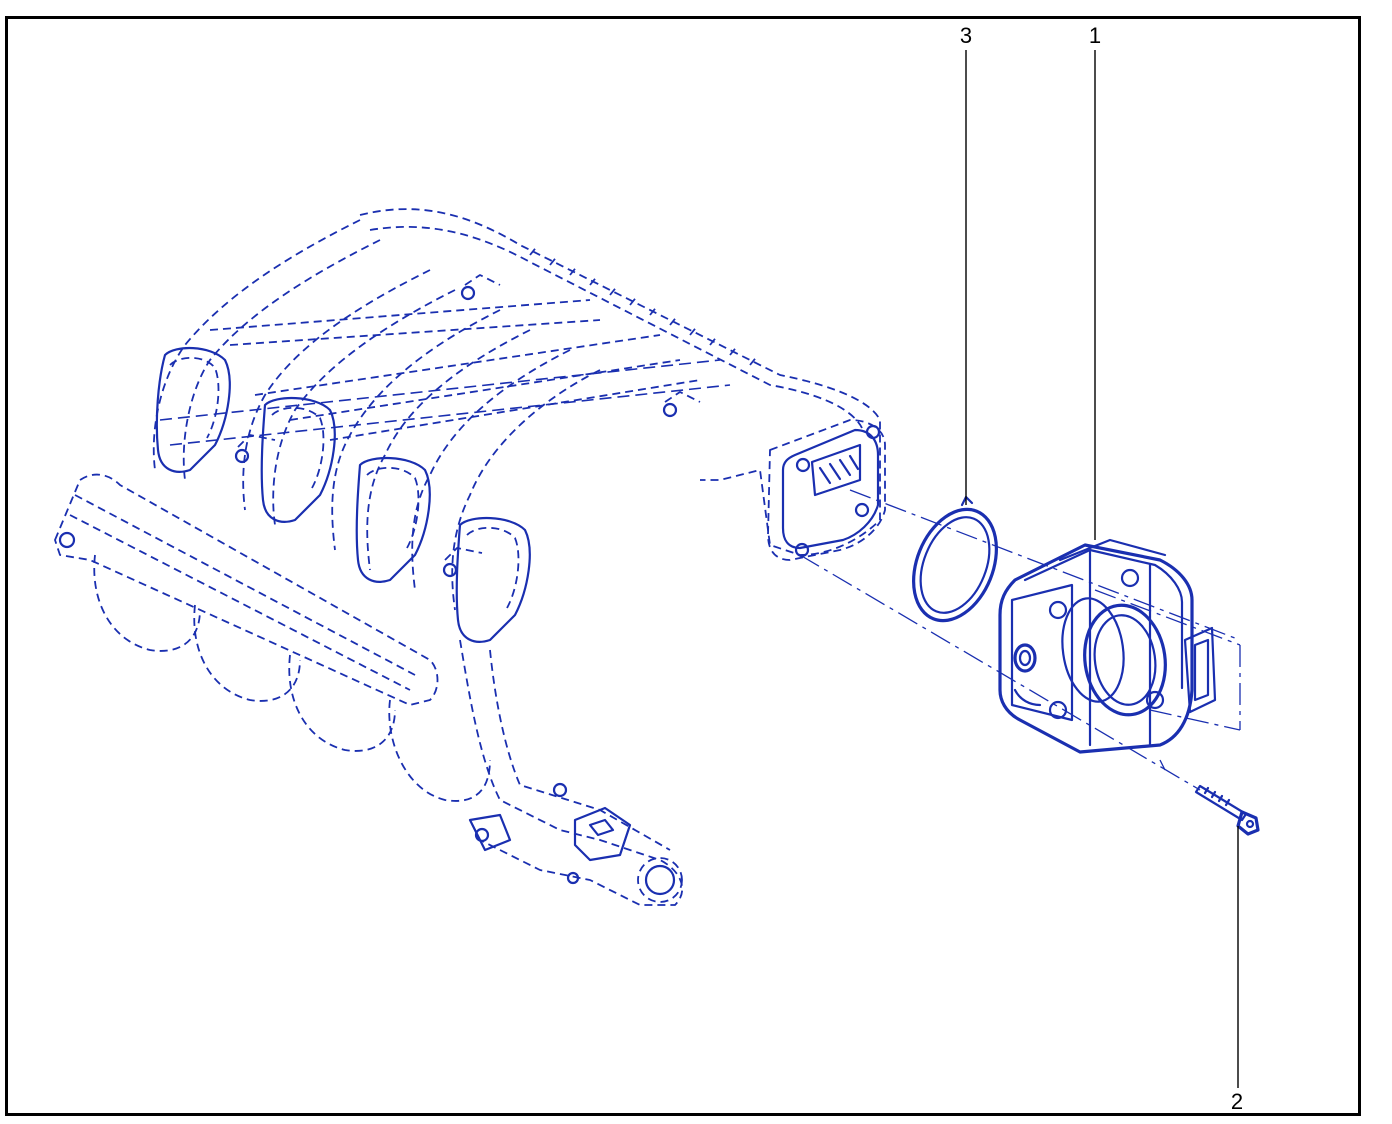 This screenshot has height=1124, width=1392. What do you see at coordinates (1237, 1101) in the screenshot?
I see `callout-2: 2` at bounding box center [1237, 1101].